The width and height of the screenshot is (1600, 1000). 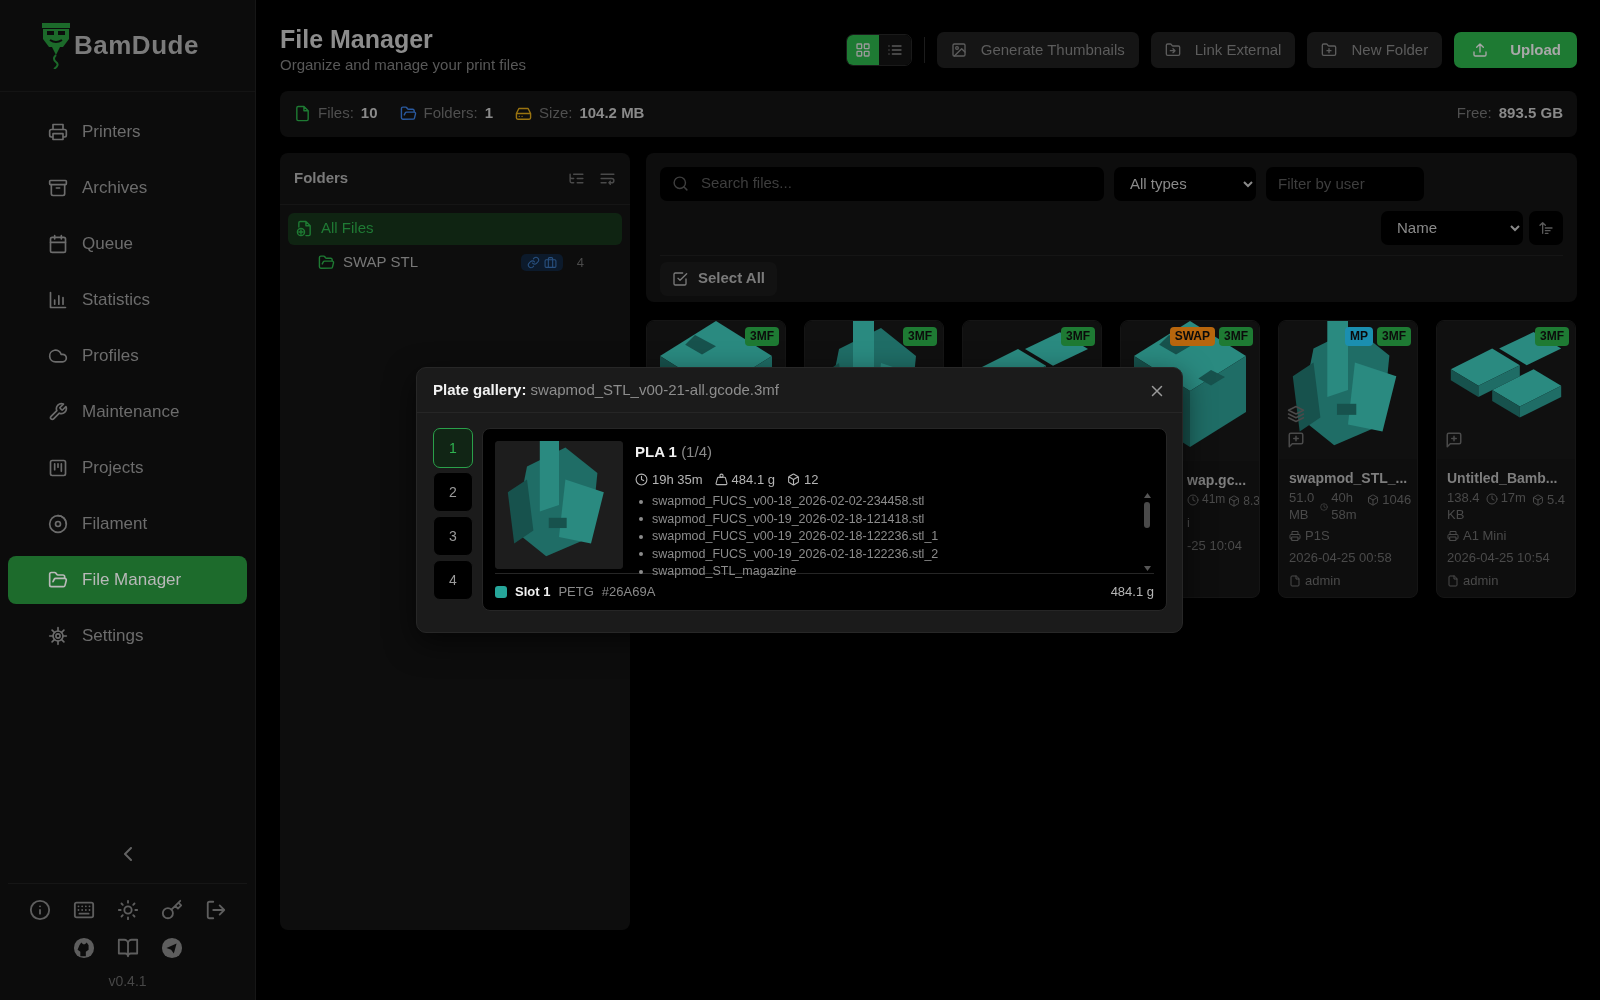 I want to click on repo-link, so click(x=83, y=947).